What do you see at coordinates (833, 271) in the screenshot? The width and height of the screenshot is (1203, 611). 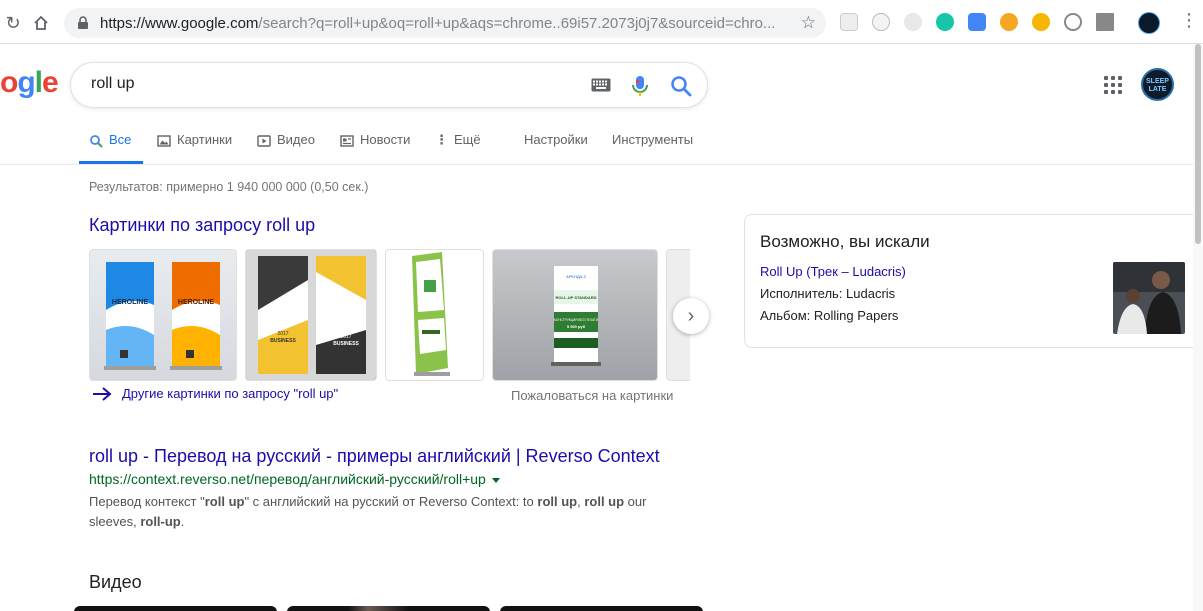 I see `track-link: Roll Up (Трек – Ludacris)` at bounding box center [833, 271].